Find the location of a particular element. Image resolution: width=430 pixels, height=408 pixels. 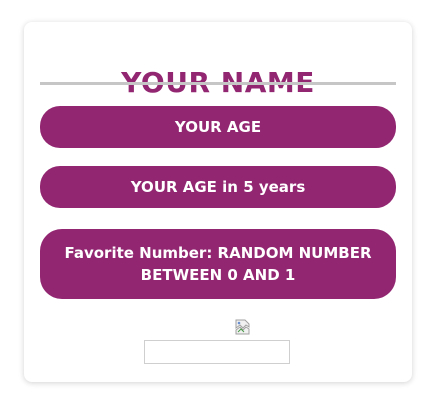

broken-image-icon is located at coordinates (242, 327).